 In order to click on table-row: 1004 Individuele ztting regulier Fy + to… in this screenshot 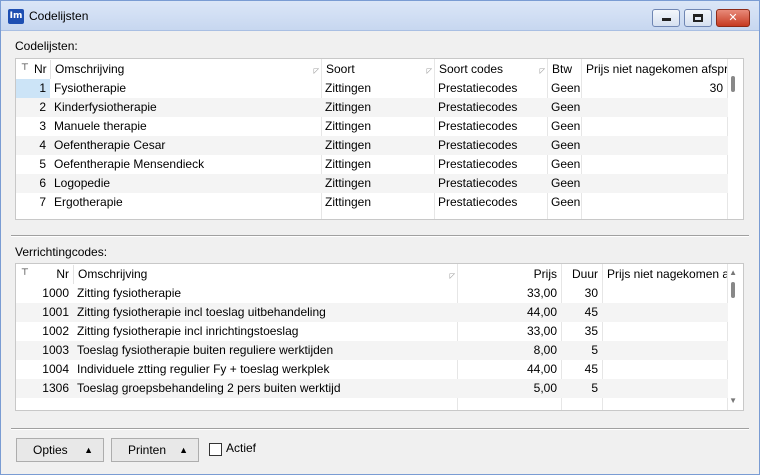, I will do `click(372, 369)`.